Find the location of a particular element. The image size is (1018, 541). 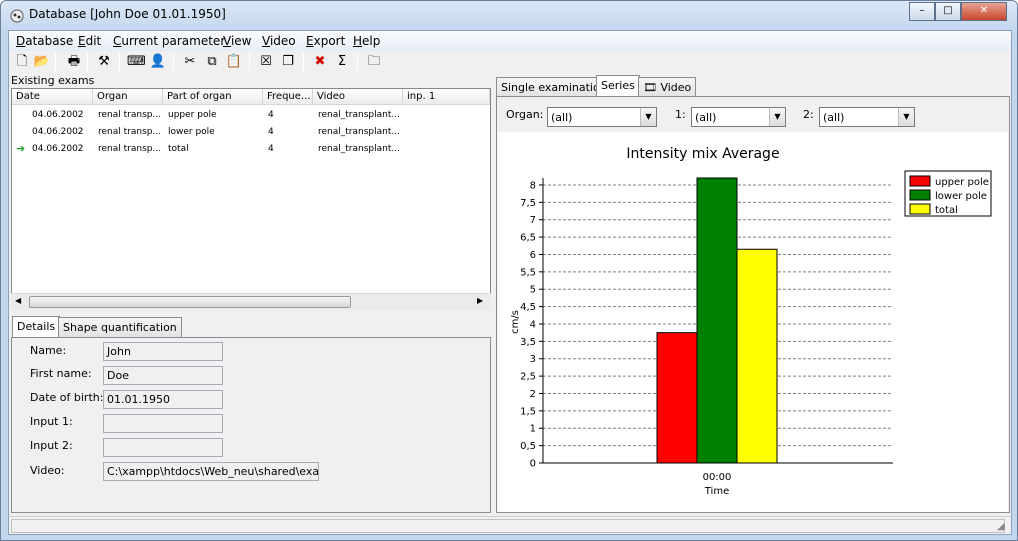

input-1-field is located at coordinates (163, 423).